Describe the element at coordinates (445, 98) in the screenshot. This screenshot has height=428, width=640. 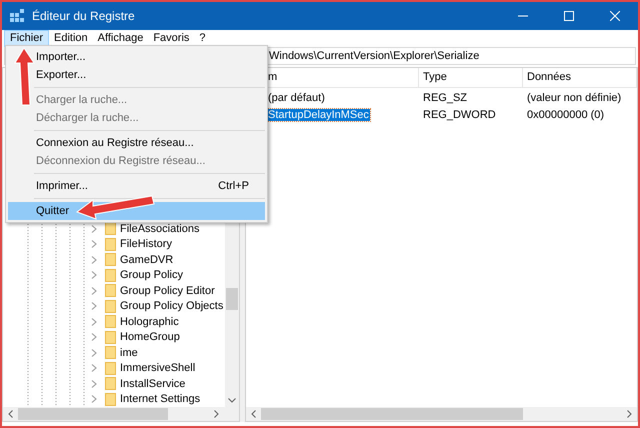
I see `value-type: REG_SZ` at that location.